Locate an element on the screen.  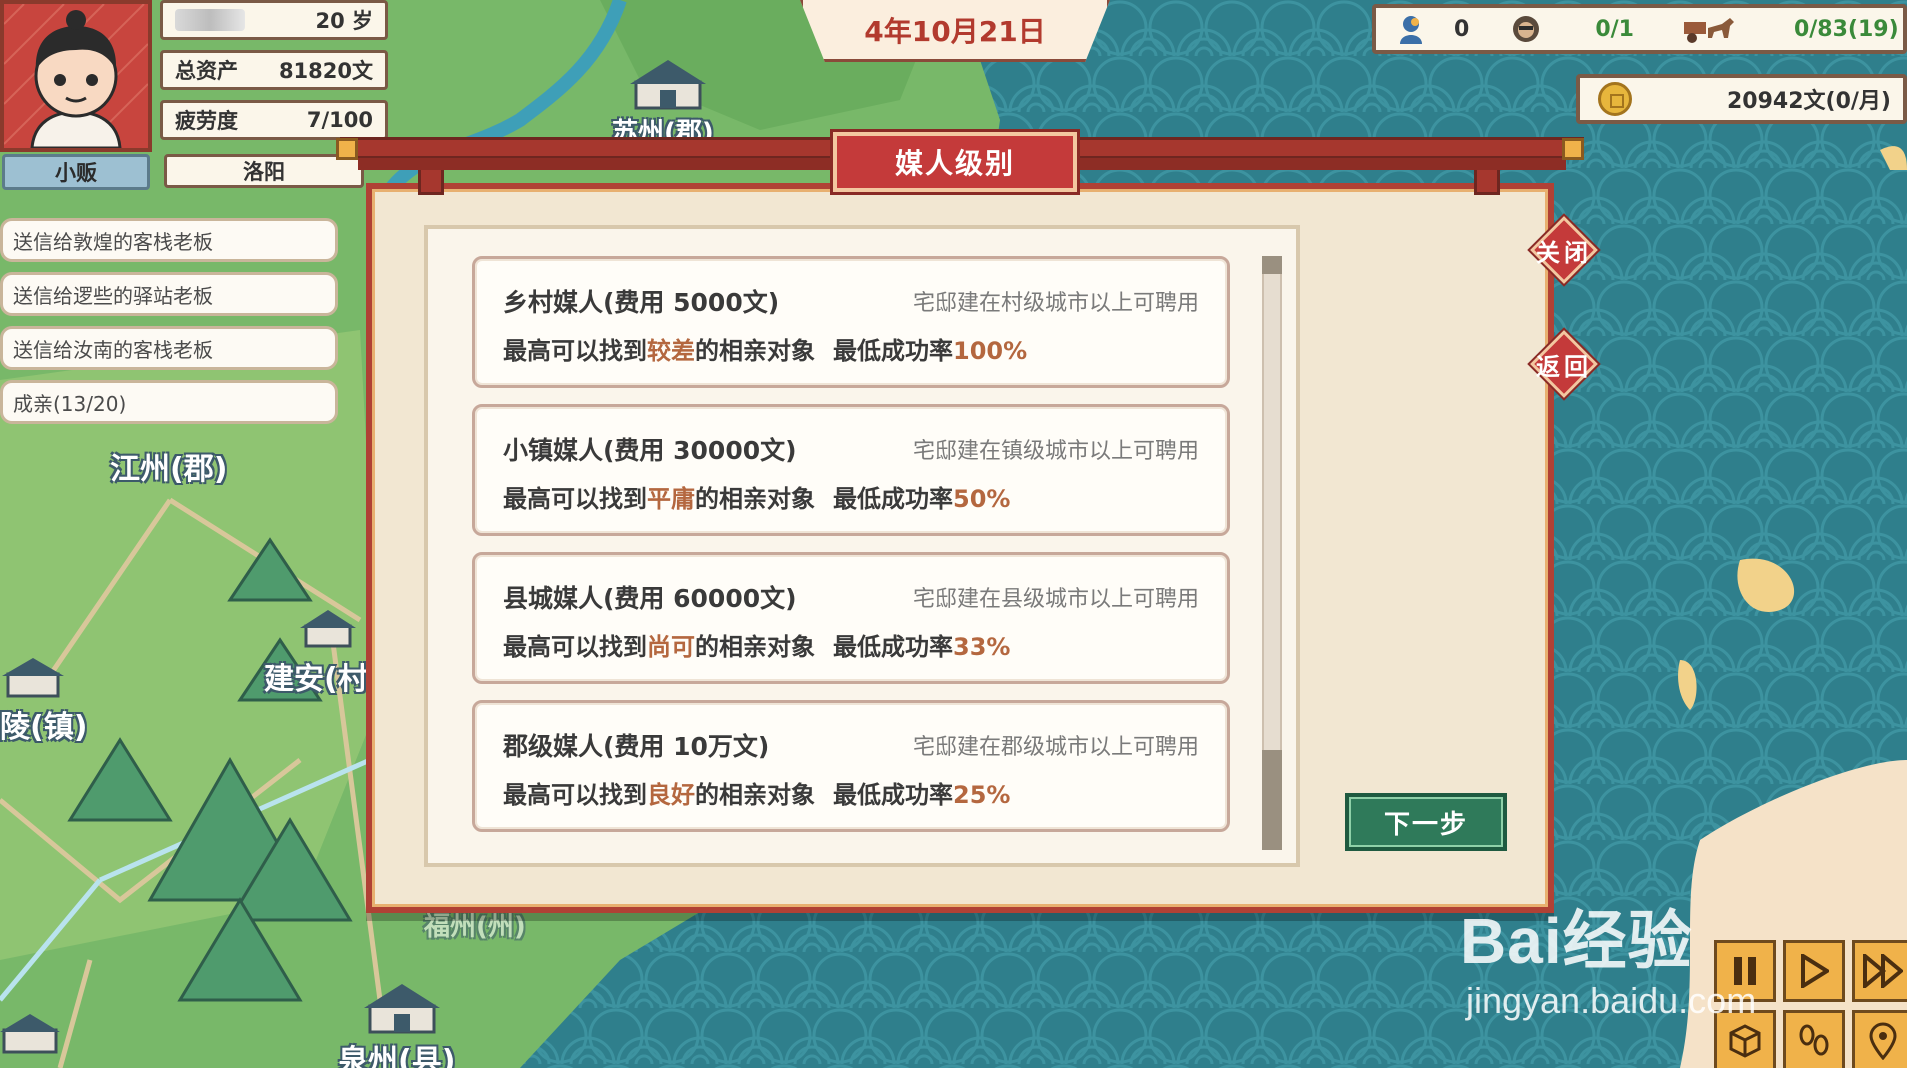
avatar is located at coordinates (76, 76).